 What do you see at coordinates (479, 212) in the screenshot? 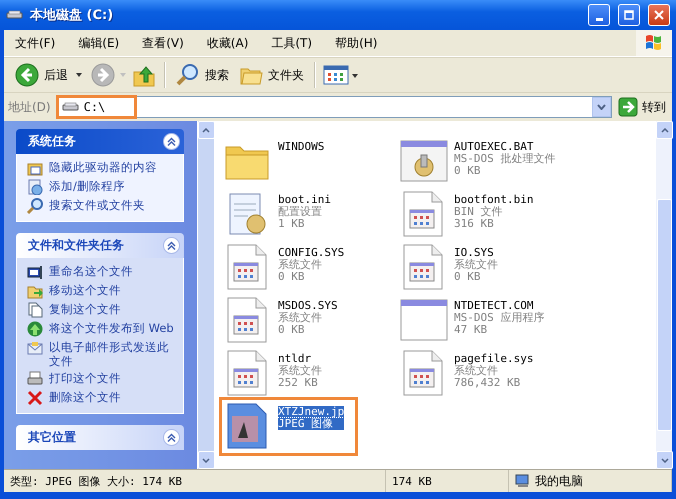
I see `file-type: BIN 文件` at bounding box center [479, 212].